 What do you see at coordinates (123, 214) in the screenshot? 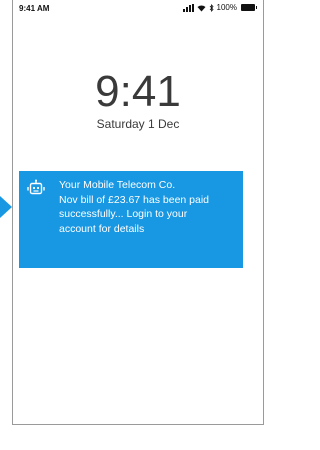
I see `notification-line: successfully... Login to your` at bounding box center [123, 214].